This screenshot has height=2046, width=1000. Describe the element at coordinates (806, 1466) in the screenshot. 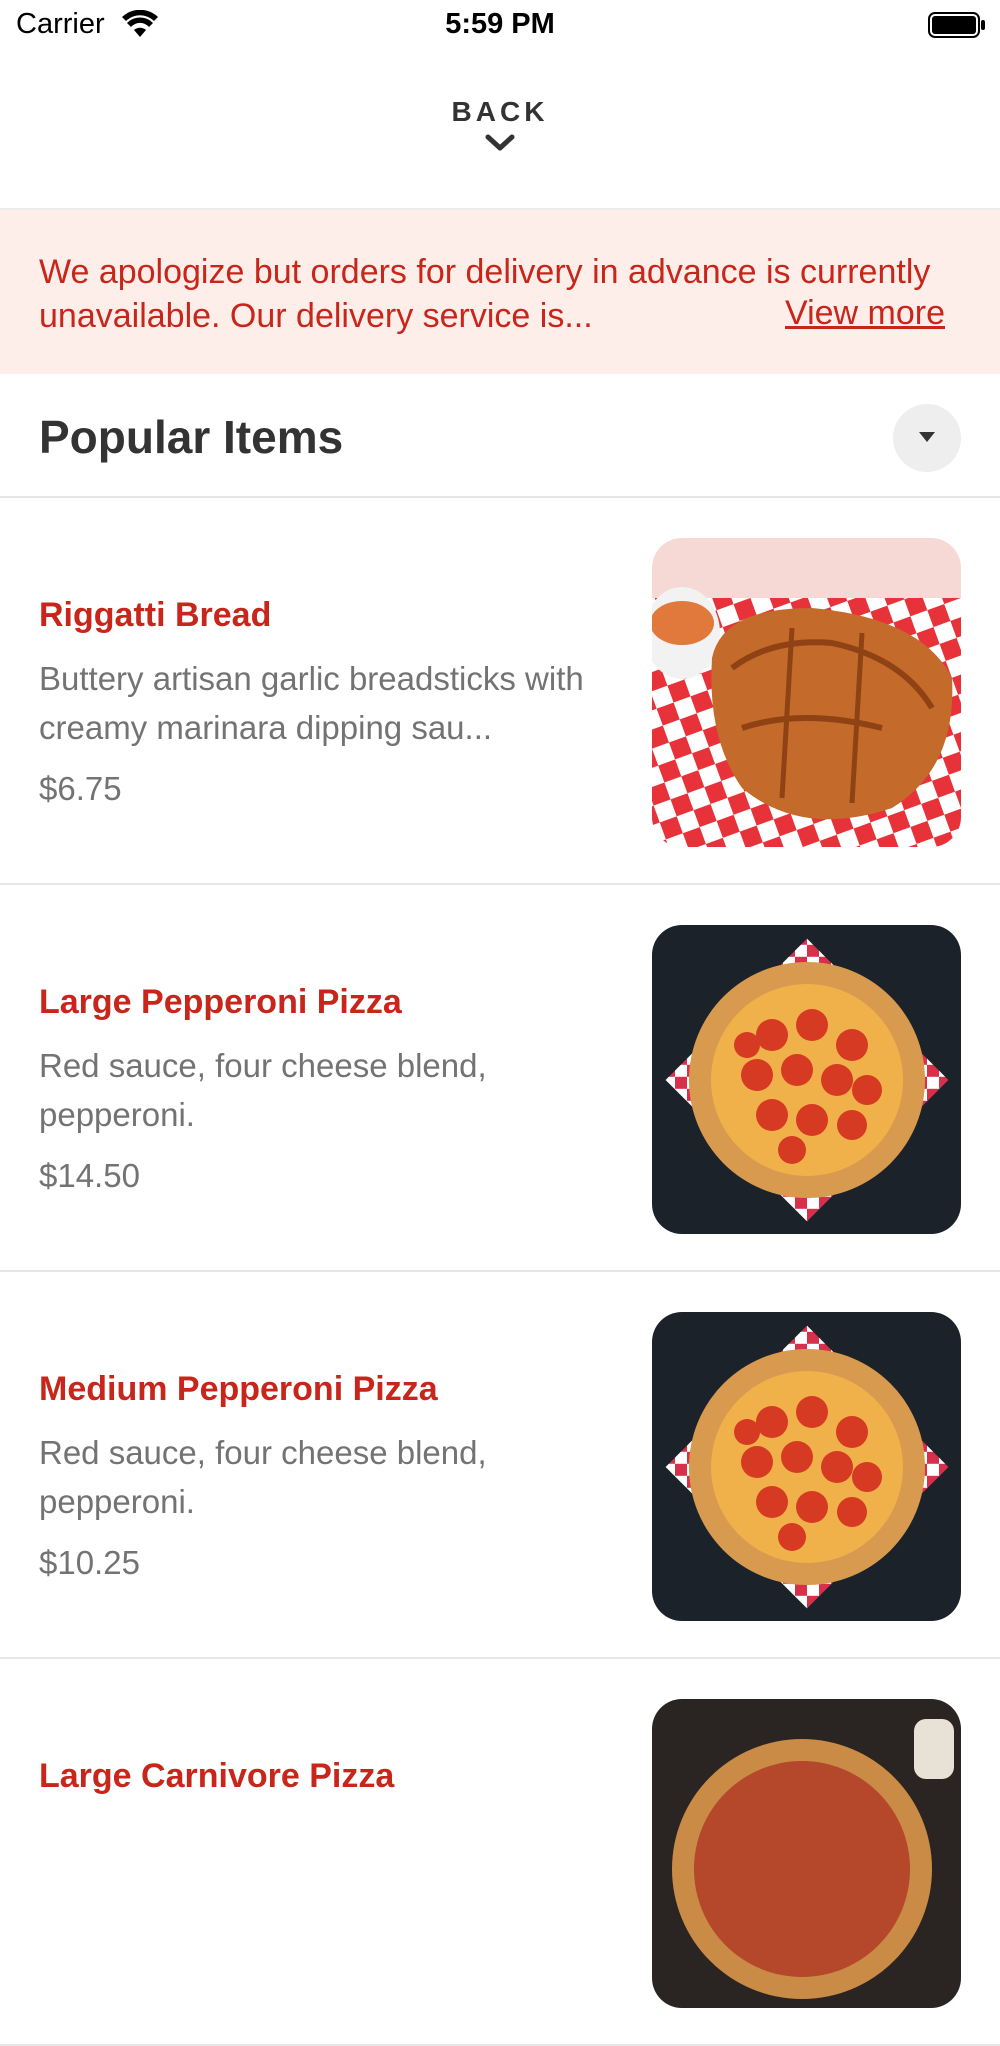

I see `medium-pepperoni-pizza-image` at that location.